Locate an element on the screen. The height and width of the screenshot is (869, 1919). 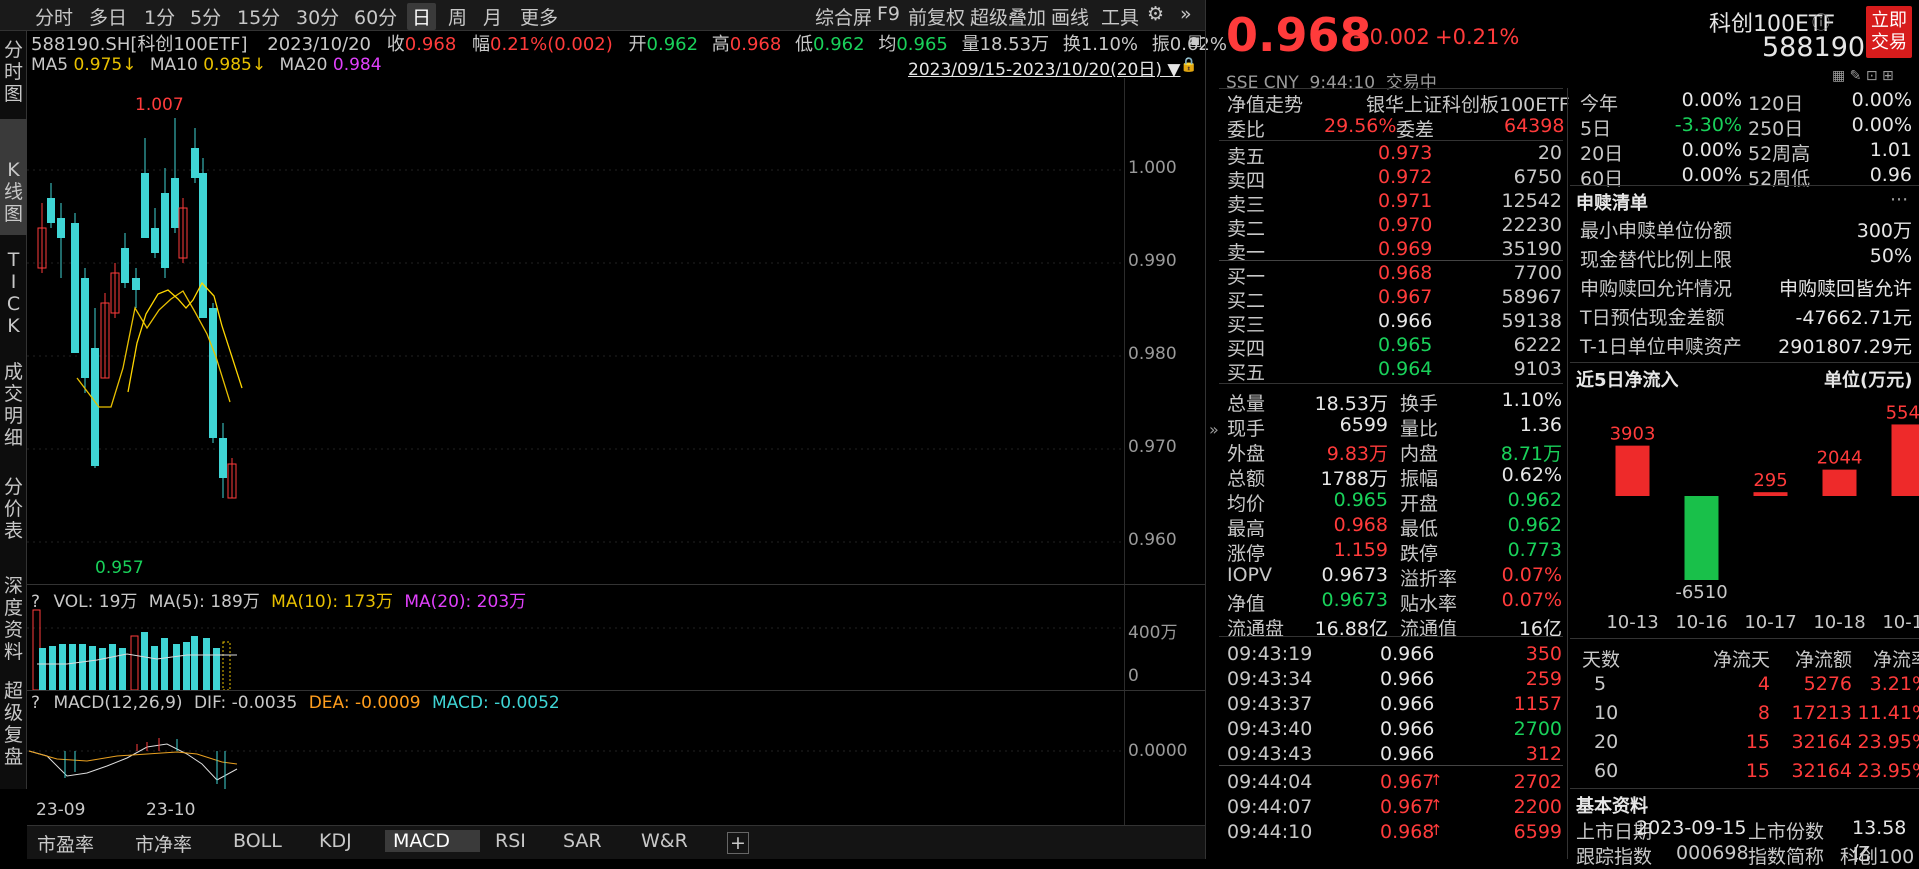
add-indicator-icon: + is located at coordinates (738, 843).